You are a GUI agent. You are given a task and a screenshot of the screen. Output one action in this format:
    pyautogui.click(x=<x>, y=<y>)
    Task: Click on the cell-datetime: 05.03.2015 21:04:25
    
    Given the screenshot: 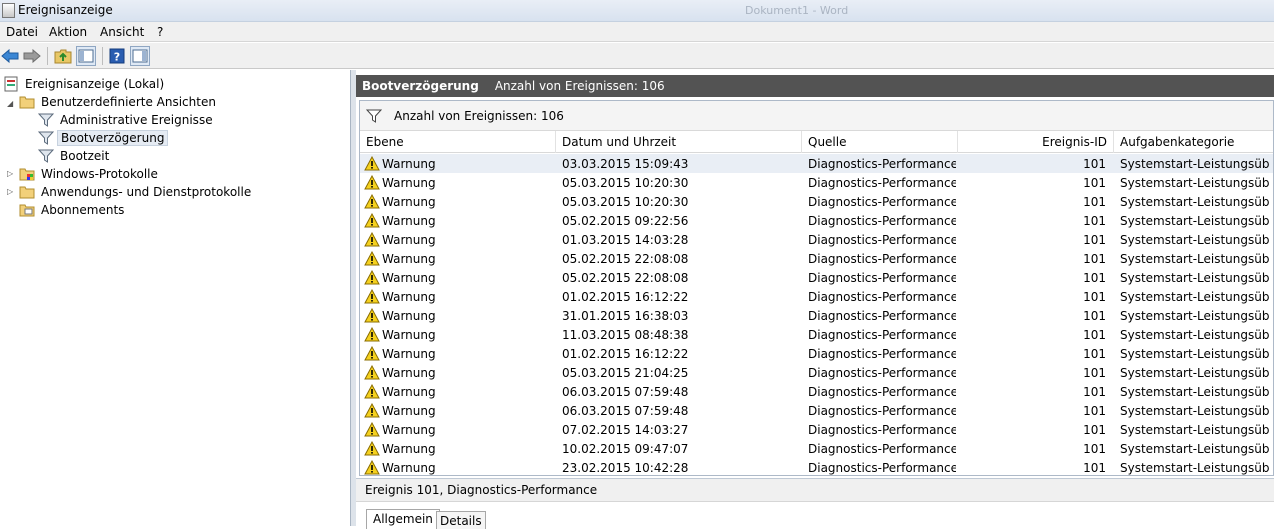 What is the action you would take?
    pyautogui.click(x=625, y=372)
    